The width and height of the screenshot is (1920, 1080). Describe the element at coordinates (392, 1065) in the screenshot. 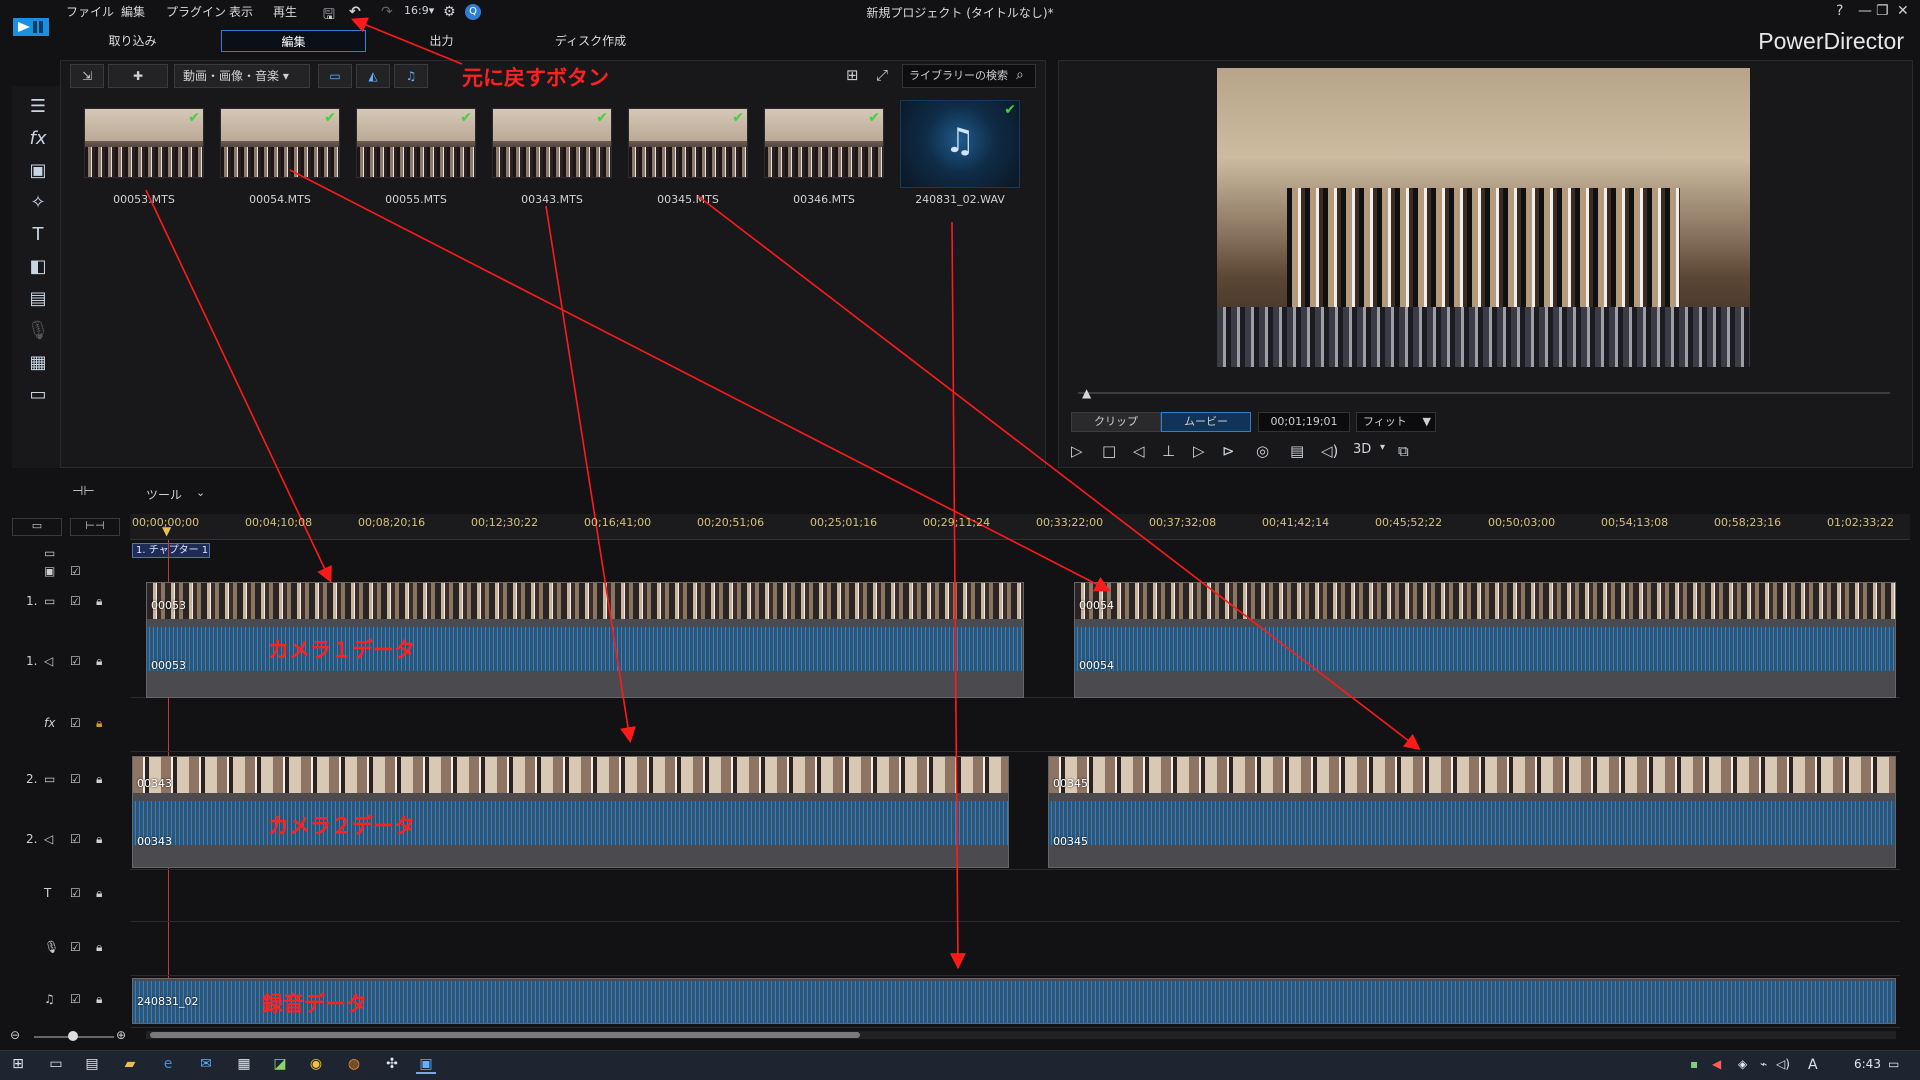

I see `taskbar-app-icon: ✣` at that location.